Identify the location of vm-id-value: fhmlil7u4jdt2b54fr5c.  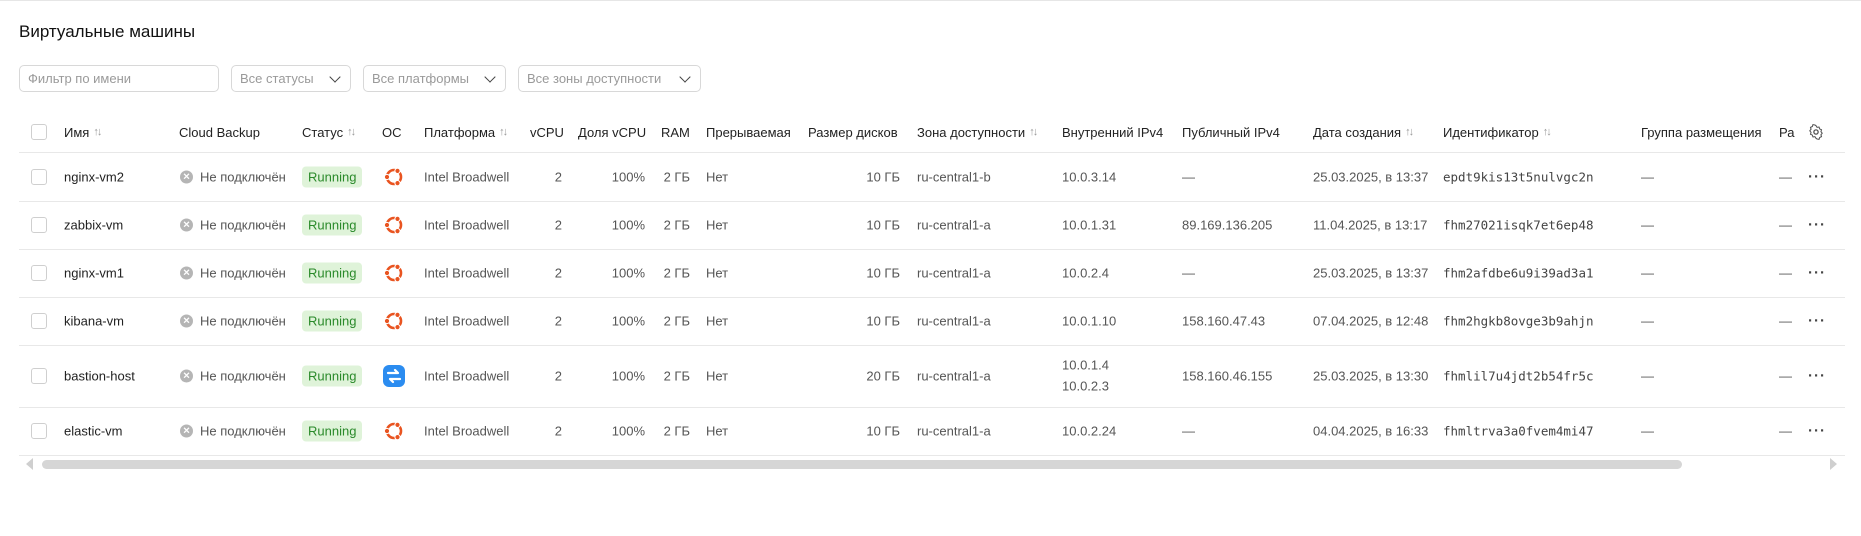
(1518, 376).